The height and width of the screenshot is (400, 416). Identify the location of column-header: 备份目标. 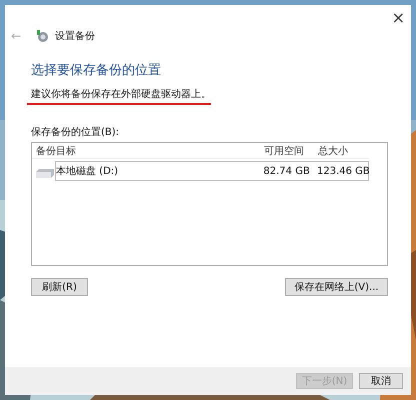
(146, 151).